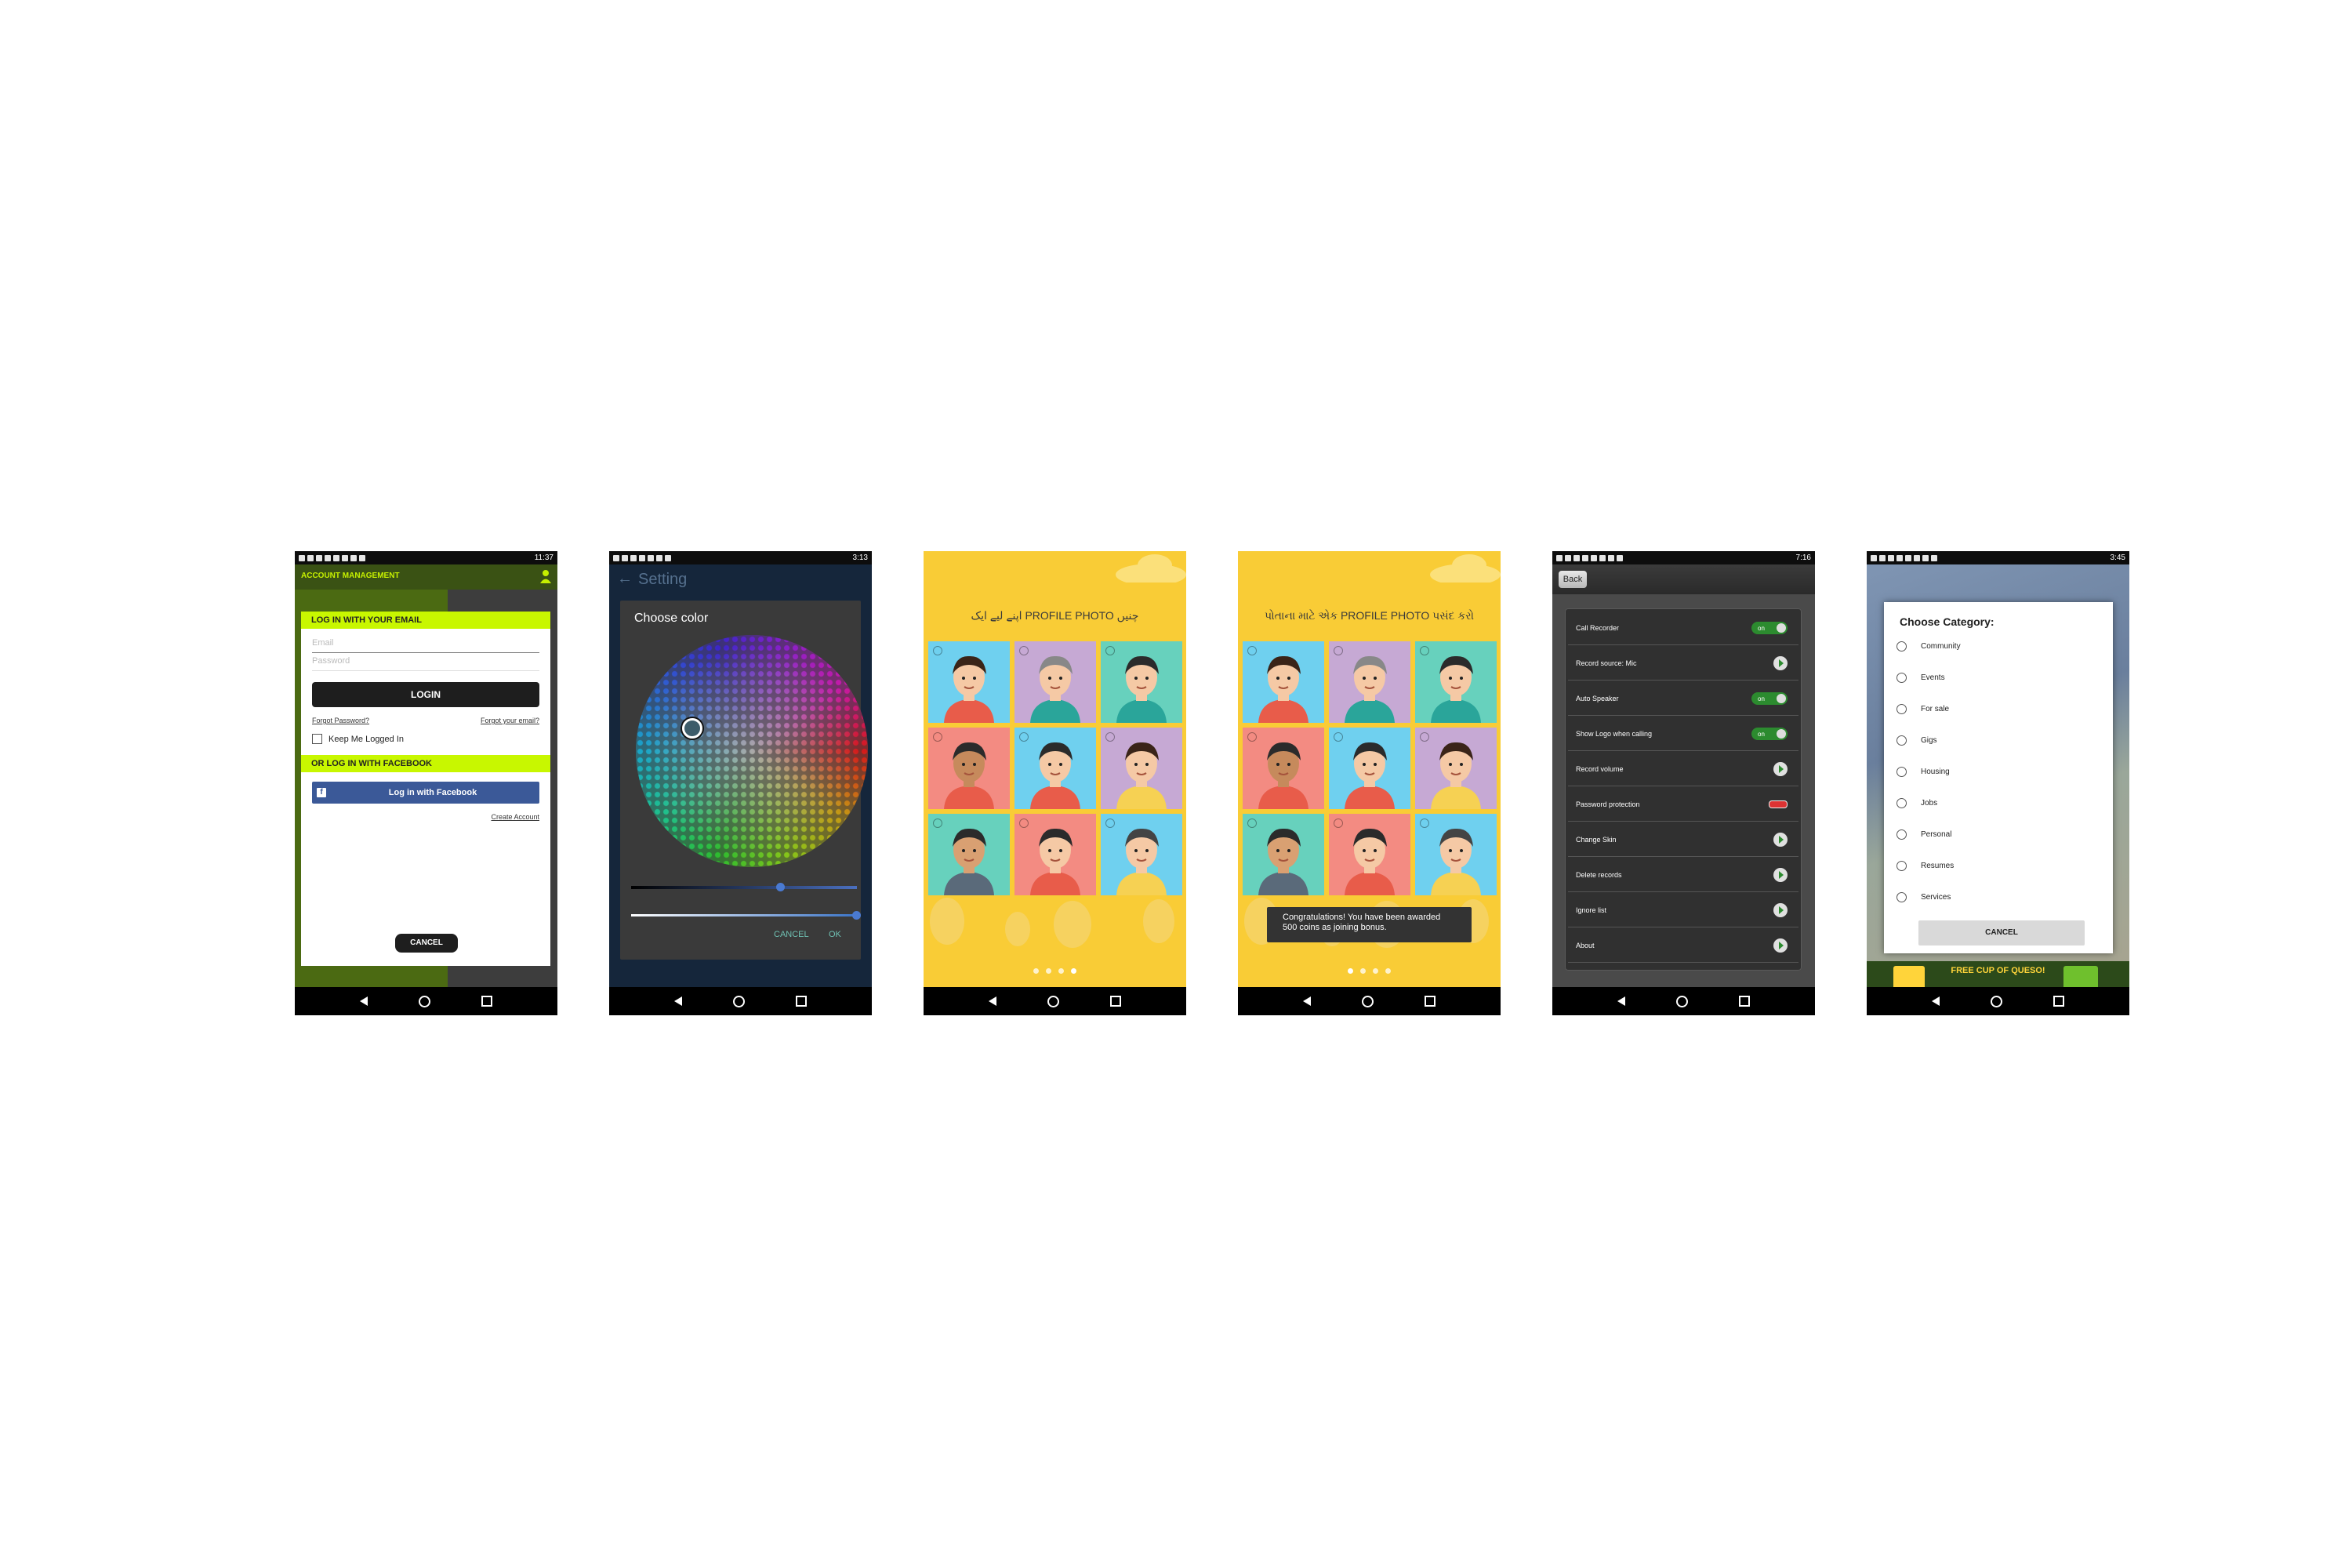 This screenshot has width=2352, height=1568. I want to click on settings-row: Call Recorder on, so click(1683, 628).